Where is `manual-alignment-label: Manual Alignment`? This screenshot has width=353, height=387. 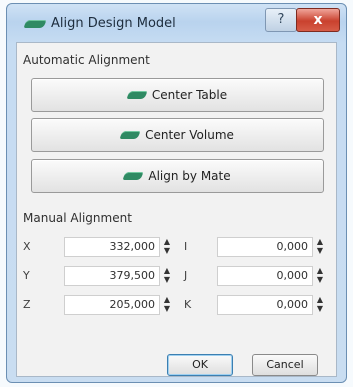 manual-alignment-label: Manual Alignment is located at coordinates (77, 218).